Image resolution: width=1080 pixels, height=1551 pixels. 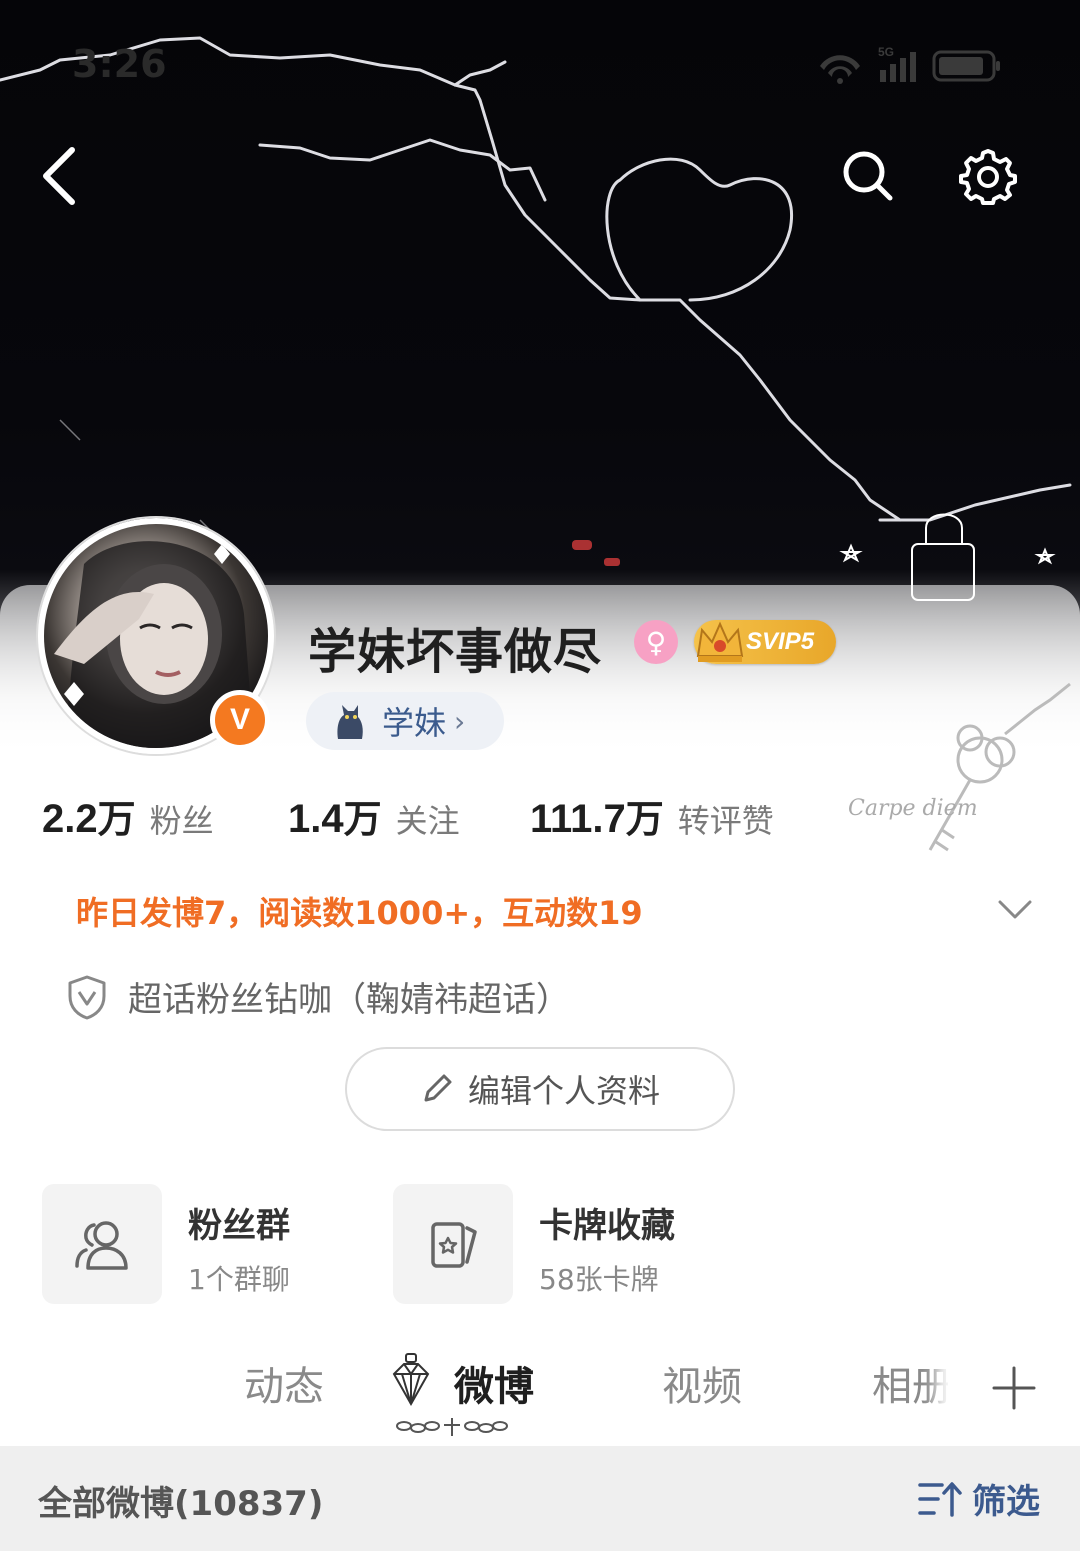 What do you see at coordinates (427, 821) in the screenshot?
I see `stat-following-label: 关注` at bounding box center [427, 821].